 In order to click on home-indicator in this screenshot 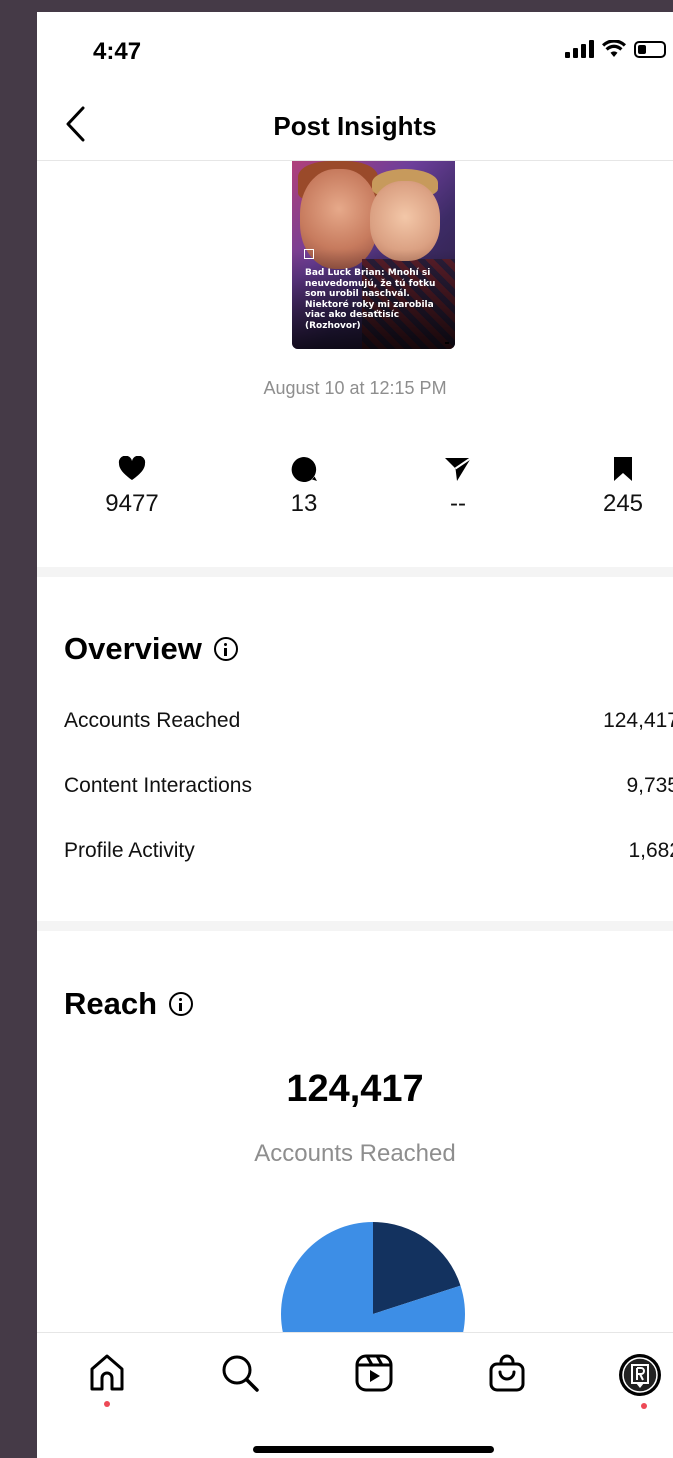, I will do `click(373, 1449)`.